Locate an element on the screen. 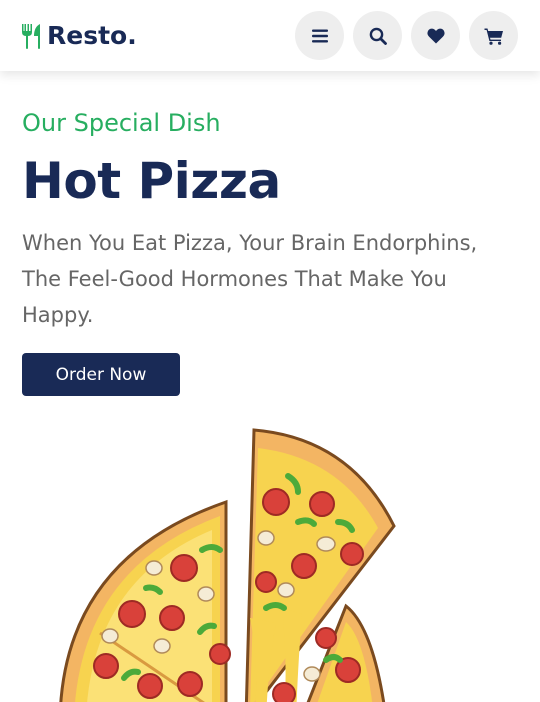 The height and width of the screenshot is (702, 540). pizza-left-slice is located at coordinates (145, 600).